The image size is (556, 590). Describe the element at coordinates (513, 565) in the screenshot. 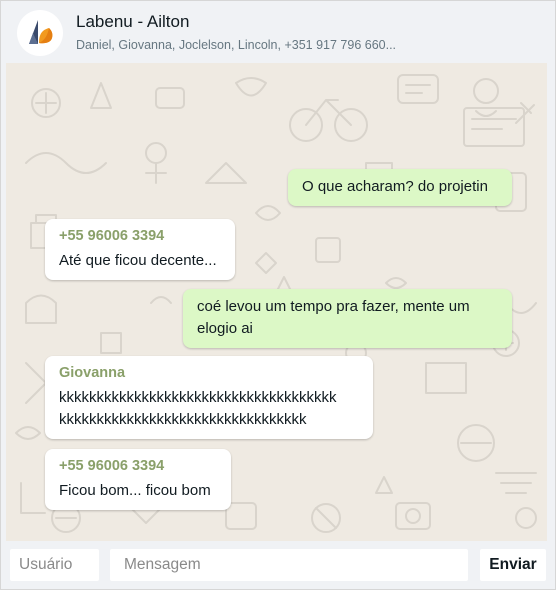

I see `send-button: Enviar` at that location.